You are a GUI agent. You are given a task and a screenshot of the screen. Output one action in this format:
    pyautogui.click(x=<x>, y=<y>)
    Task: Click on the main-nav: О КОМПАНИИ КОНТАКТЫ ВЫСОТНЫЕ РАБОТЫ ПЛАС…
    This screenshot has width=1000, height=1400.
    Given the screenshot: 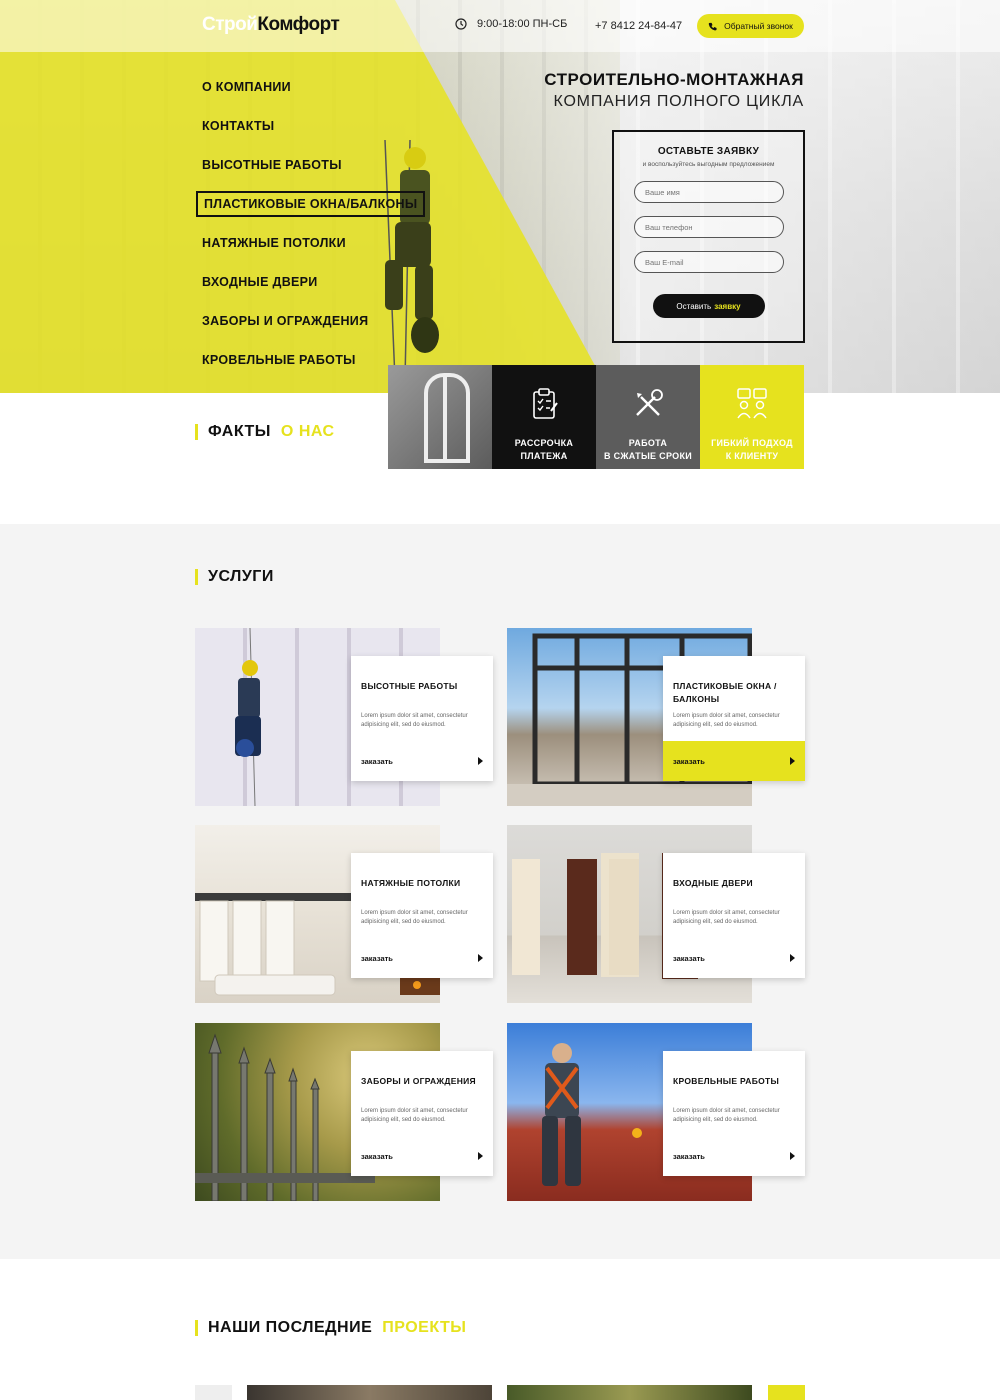 What is the action you would take?
    pyautogui.click(x=310, y=234)
    